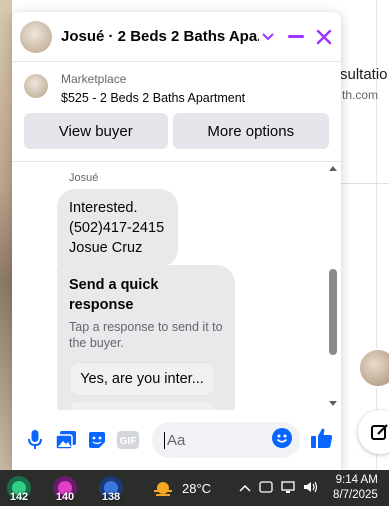  What do you see at coordinates (114, 295) in the screenshot?
I see `quick-response-title: Send a quick response` at bounding box center [114, 295].